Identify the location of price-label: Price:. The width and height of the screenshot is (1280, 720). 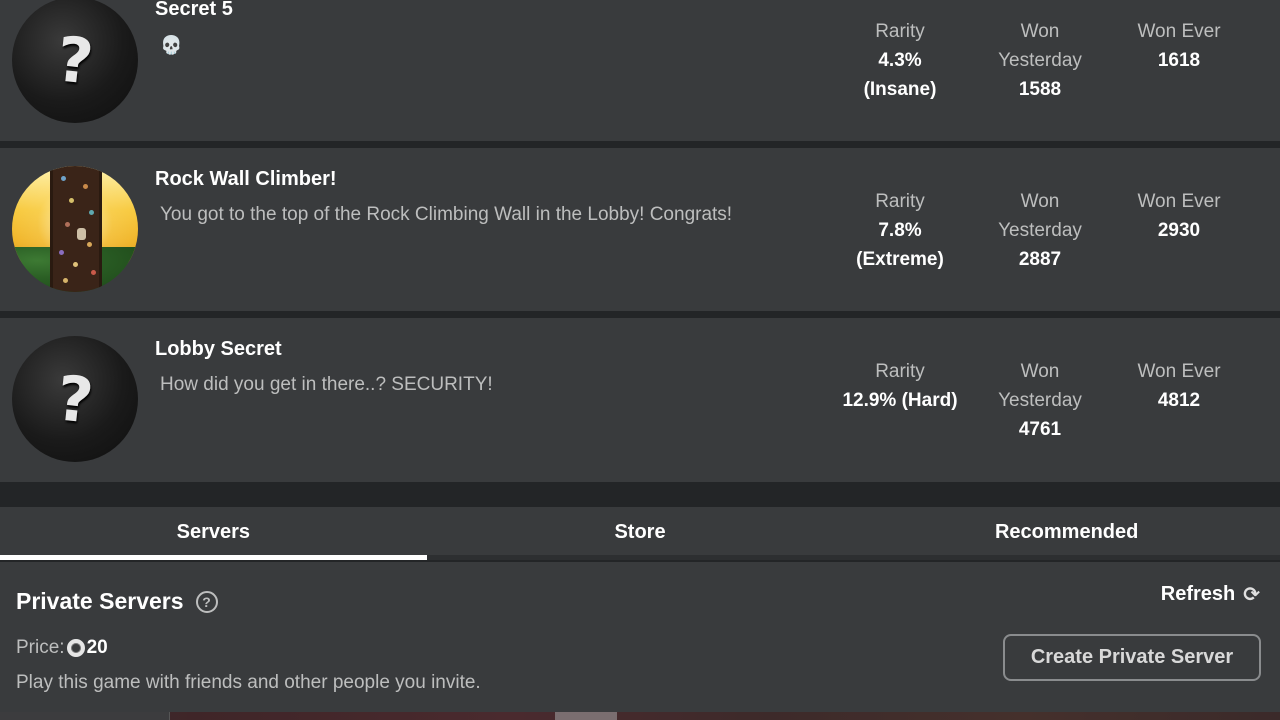
(40, 647).